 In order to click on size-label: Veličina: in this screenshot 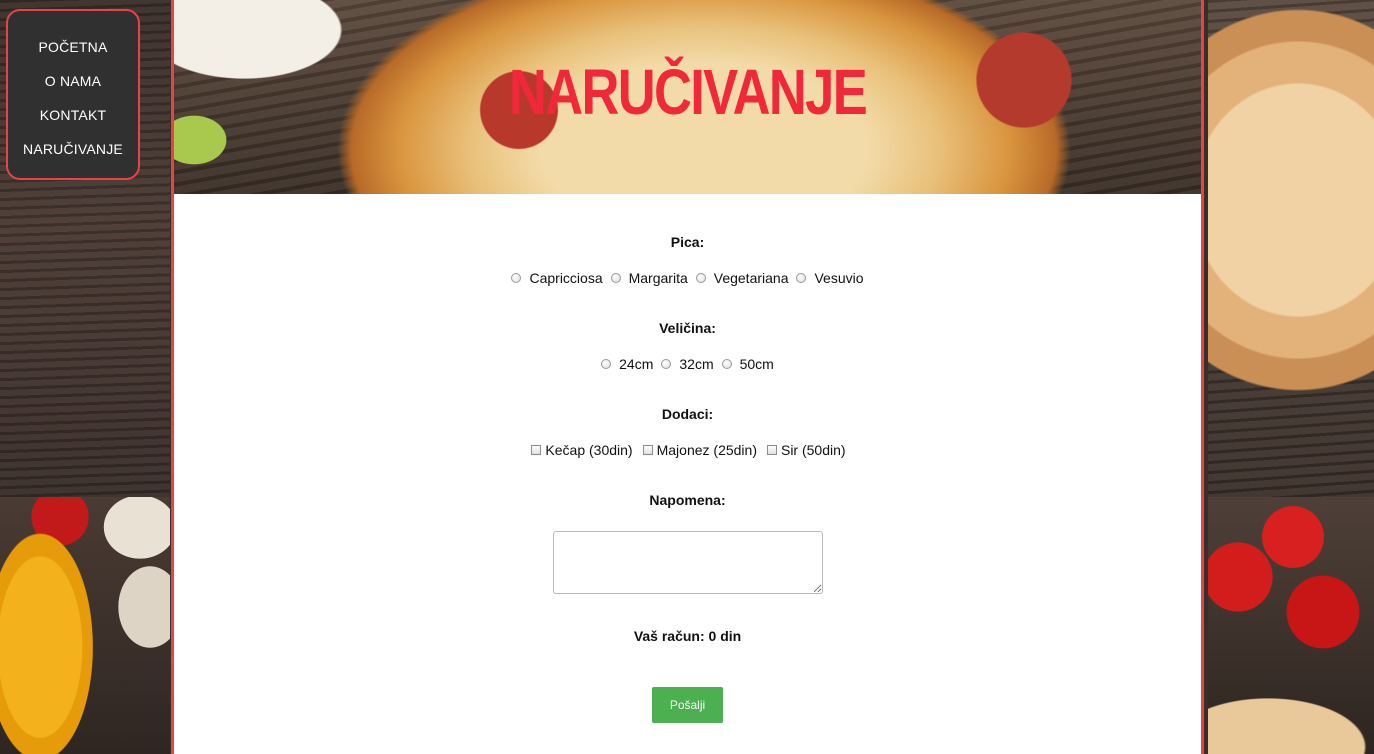, I will do `click(687, 328)`.